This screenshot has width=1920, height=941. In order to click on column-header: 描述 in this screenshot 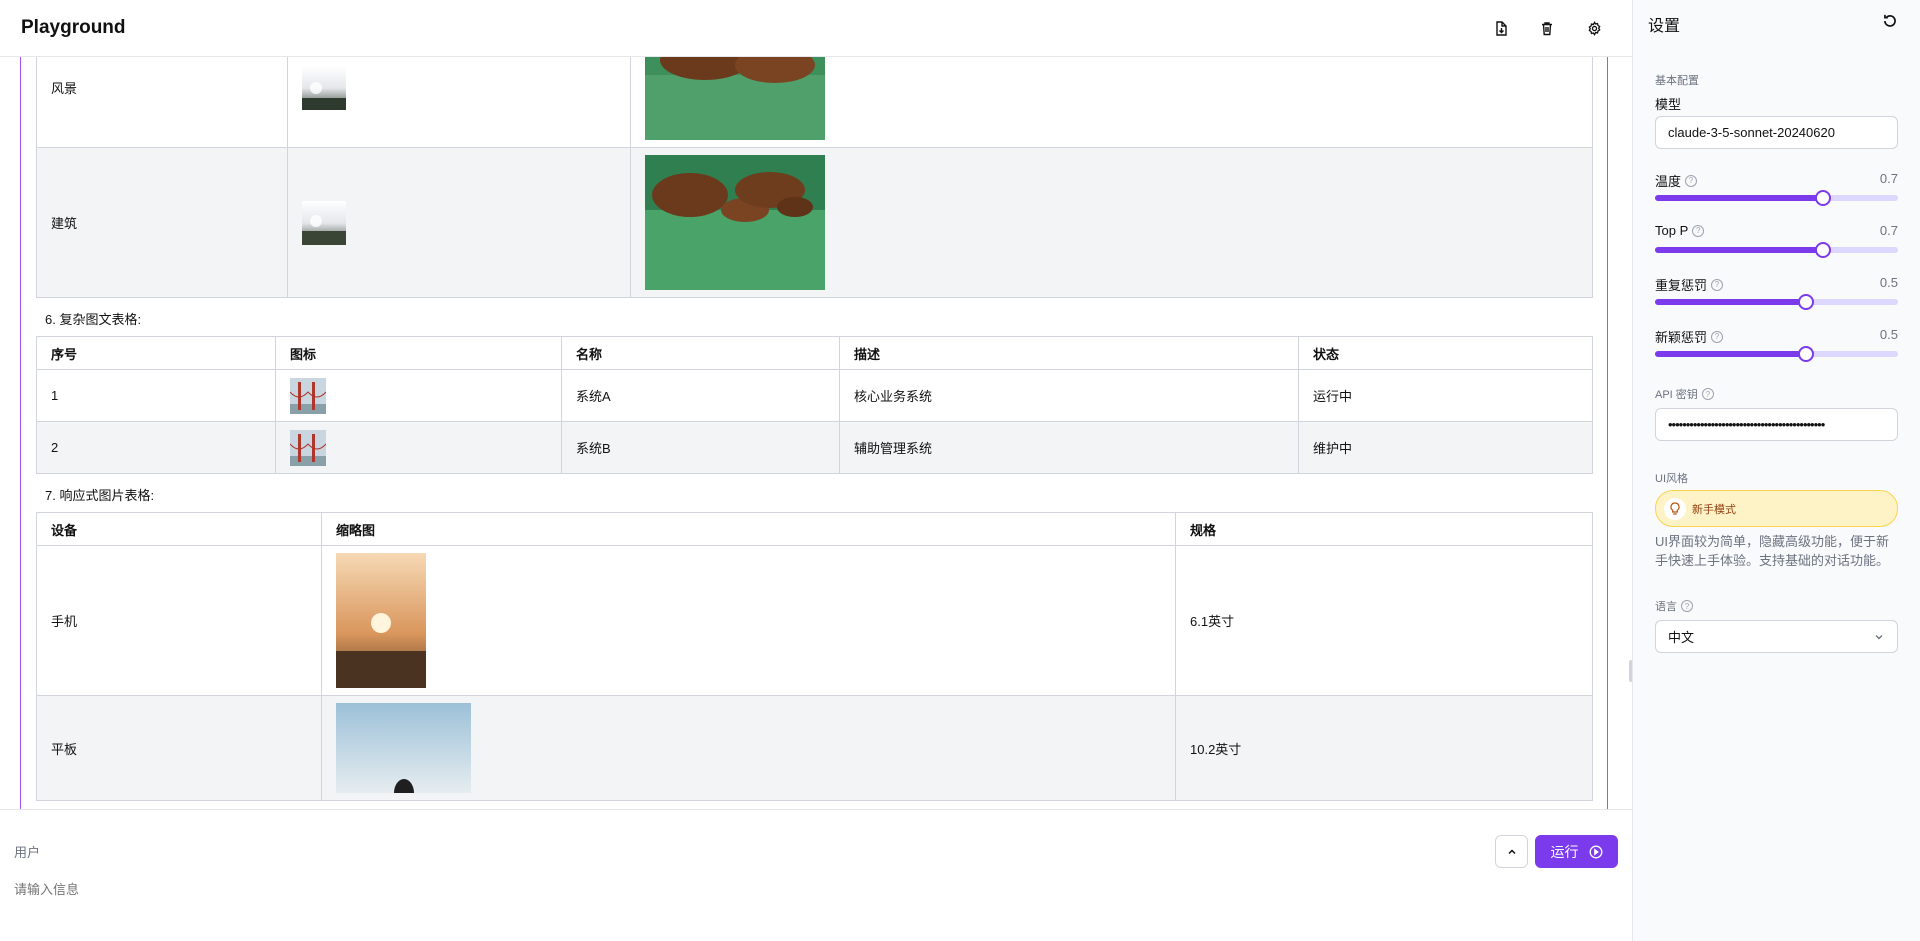, I will do `click(1069, 353)`.